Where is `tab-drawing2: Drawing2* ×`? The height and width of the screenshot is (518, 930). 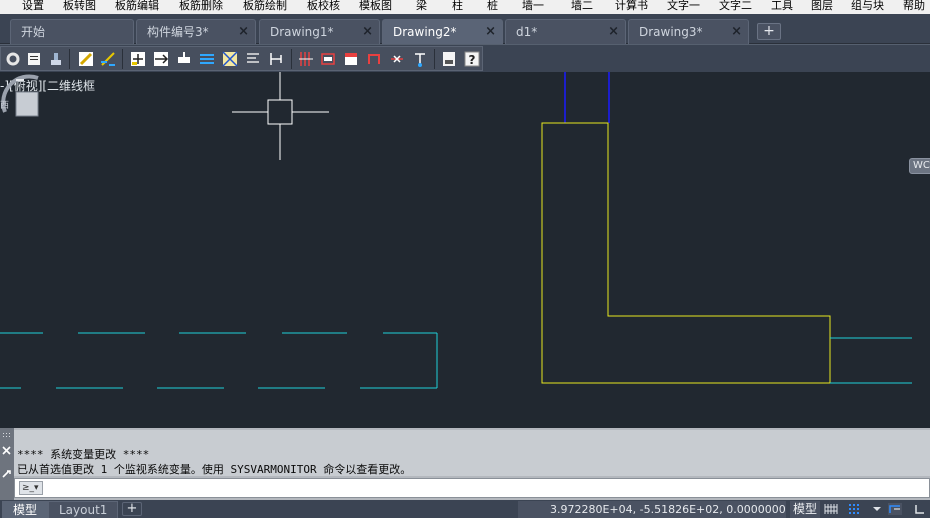 tab-drawing2: Drawing2* × is located at coordinates (442, 31).